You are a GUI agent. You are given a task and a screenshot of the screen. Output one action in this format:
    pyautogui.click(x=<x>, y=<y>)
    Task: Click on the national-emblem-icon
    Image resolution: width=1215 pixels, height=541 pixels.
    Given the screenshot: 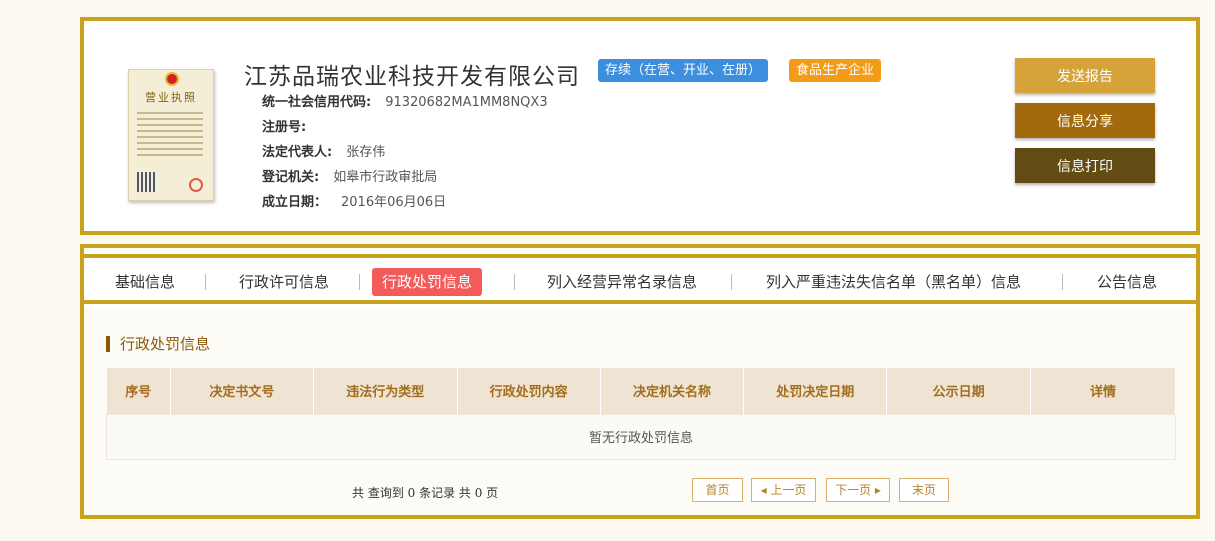 What is the action you would take?
    pyautogui.click(x=172, y=79)
    